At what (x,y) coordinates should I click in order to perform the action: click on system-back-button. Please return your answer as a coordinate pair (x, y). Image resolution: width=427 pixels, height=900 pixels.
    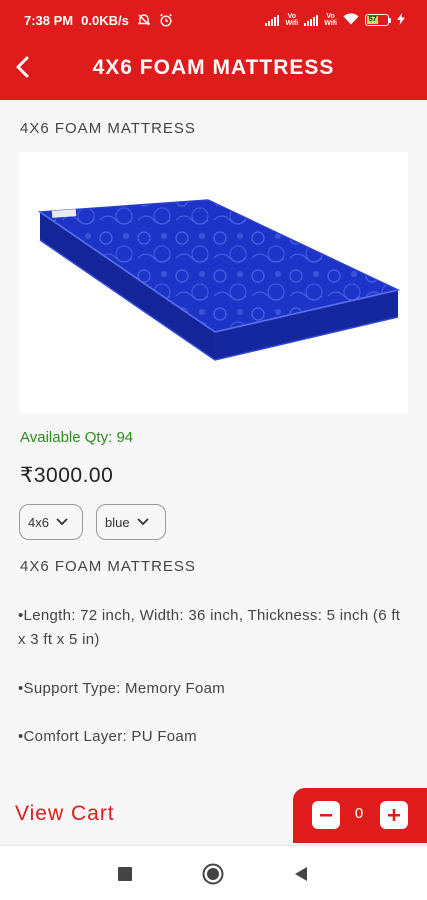
    Looking at the image, I should click on (301, 874).